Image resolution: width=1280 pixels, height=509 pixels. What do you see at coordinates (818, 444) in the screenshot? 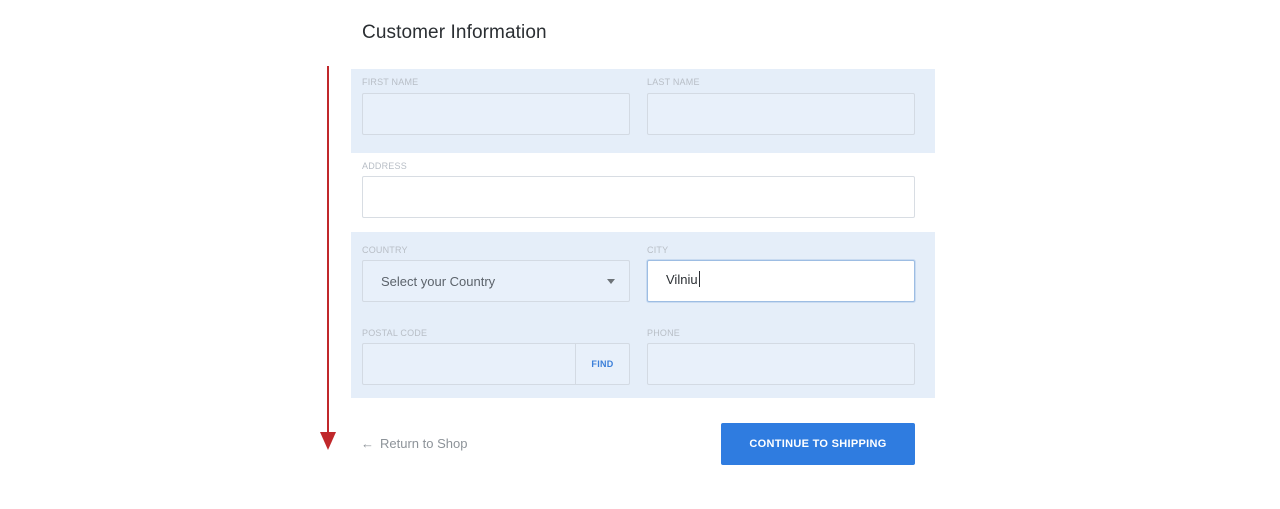
I see `continue-to-shipping-button: CONTINUE TO SHIPPING` at bounding box center [818, 444].